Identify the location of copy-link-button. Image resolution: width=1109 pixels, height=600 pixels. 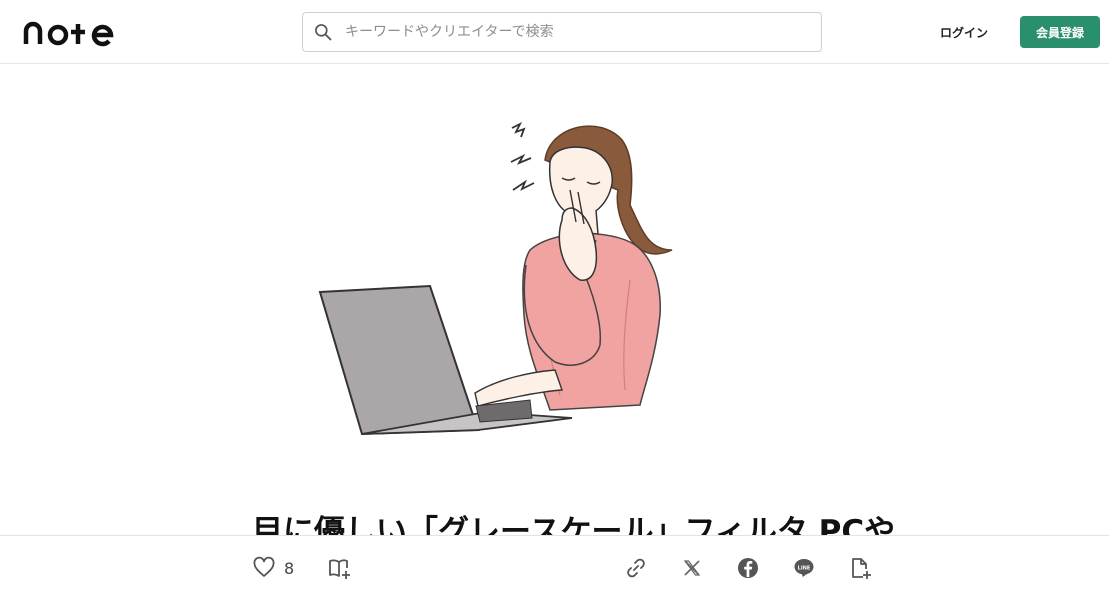
(636, 568).